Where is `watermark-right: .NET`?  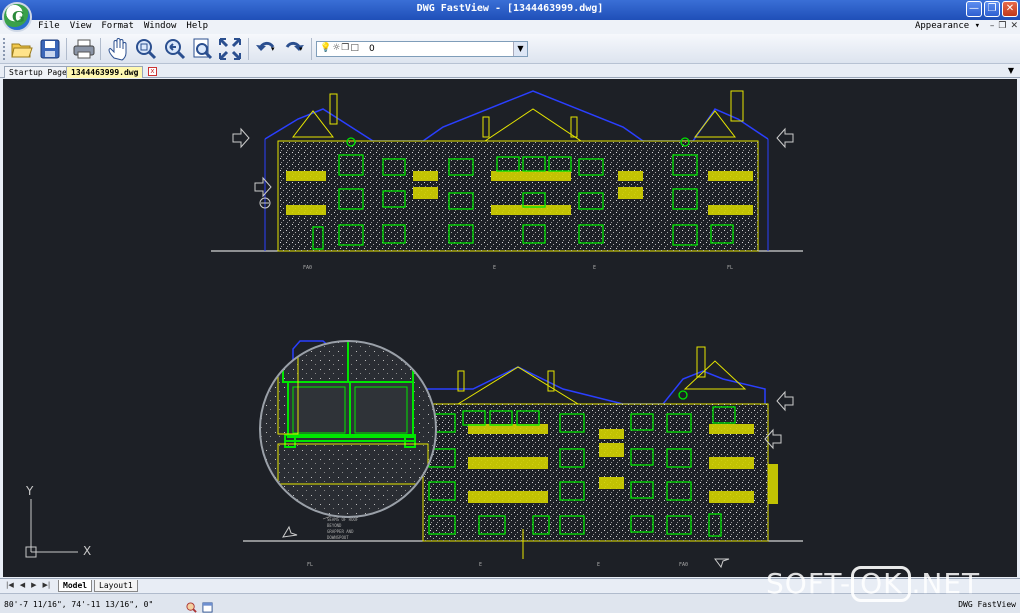
watermark-right: .NET is located at coordinates (946, 583).